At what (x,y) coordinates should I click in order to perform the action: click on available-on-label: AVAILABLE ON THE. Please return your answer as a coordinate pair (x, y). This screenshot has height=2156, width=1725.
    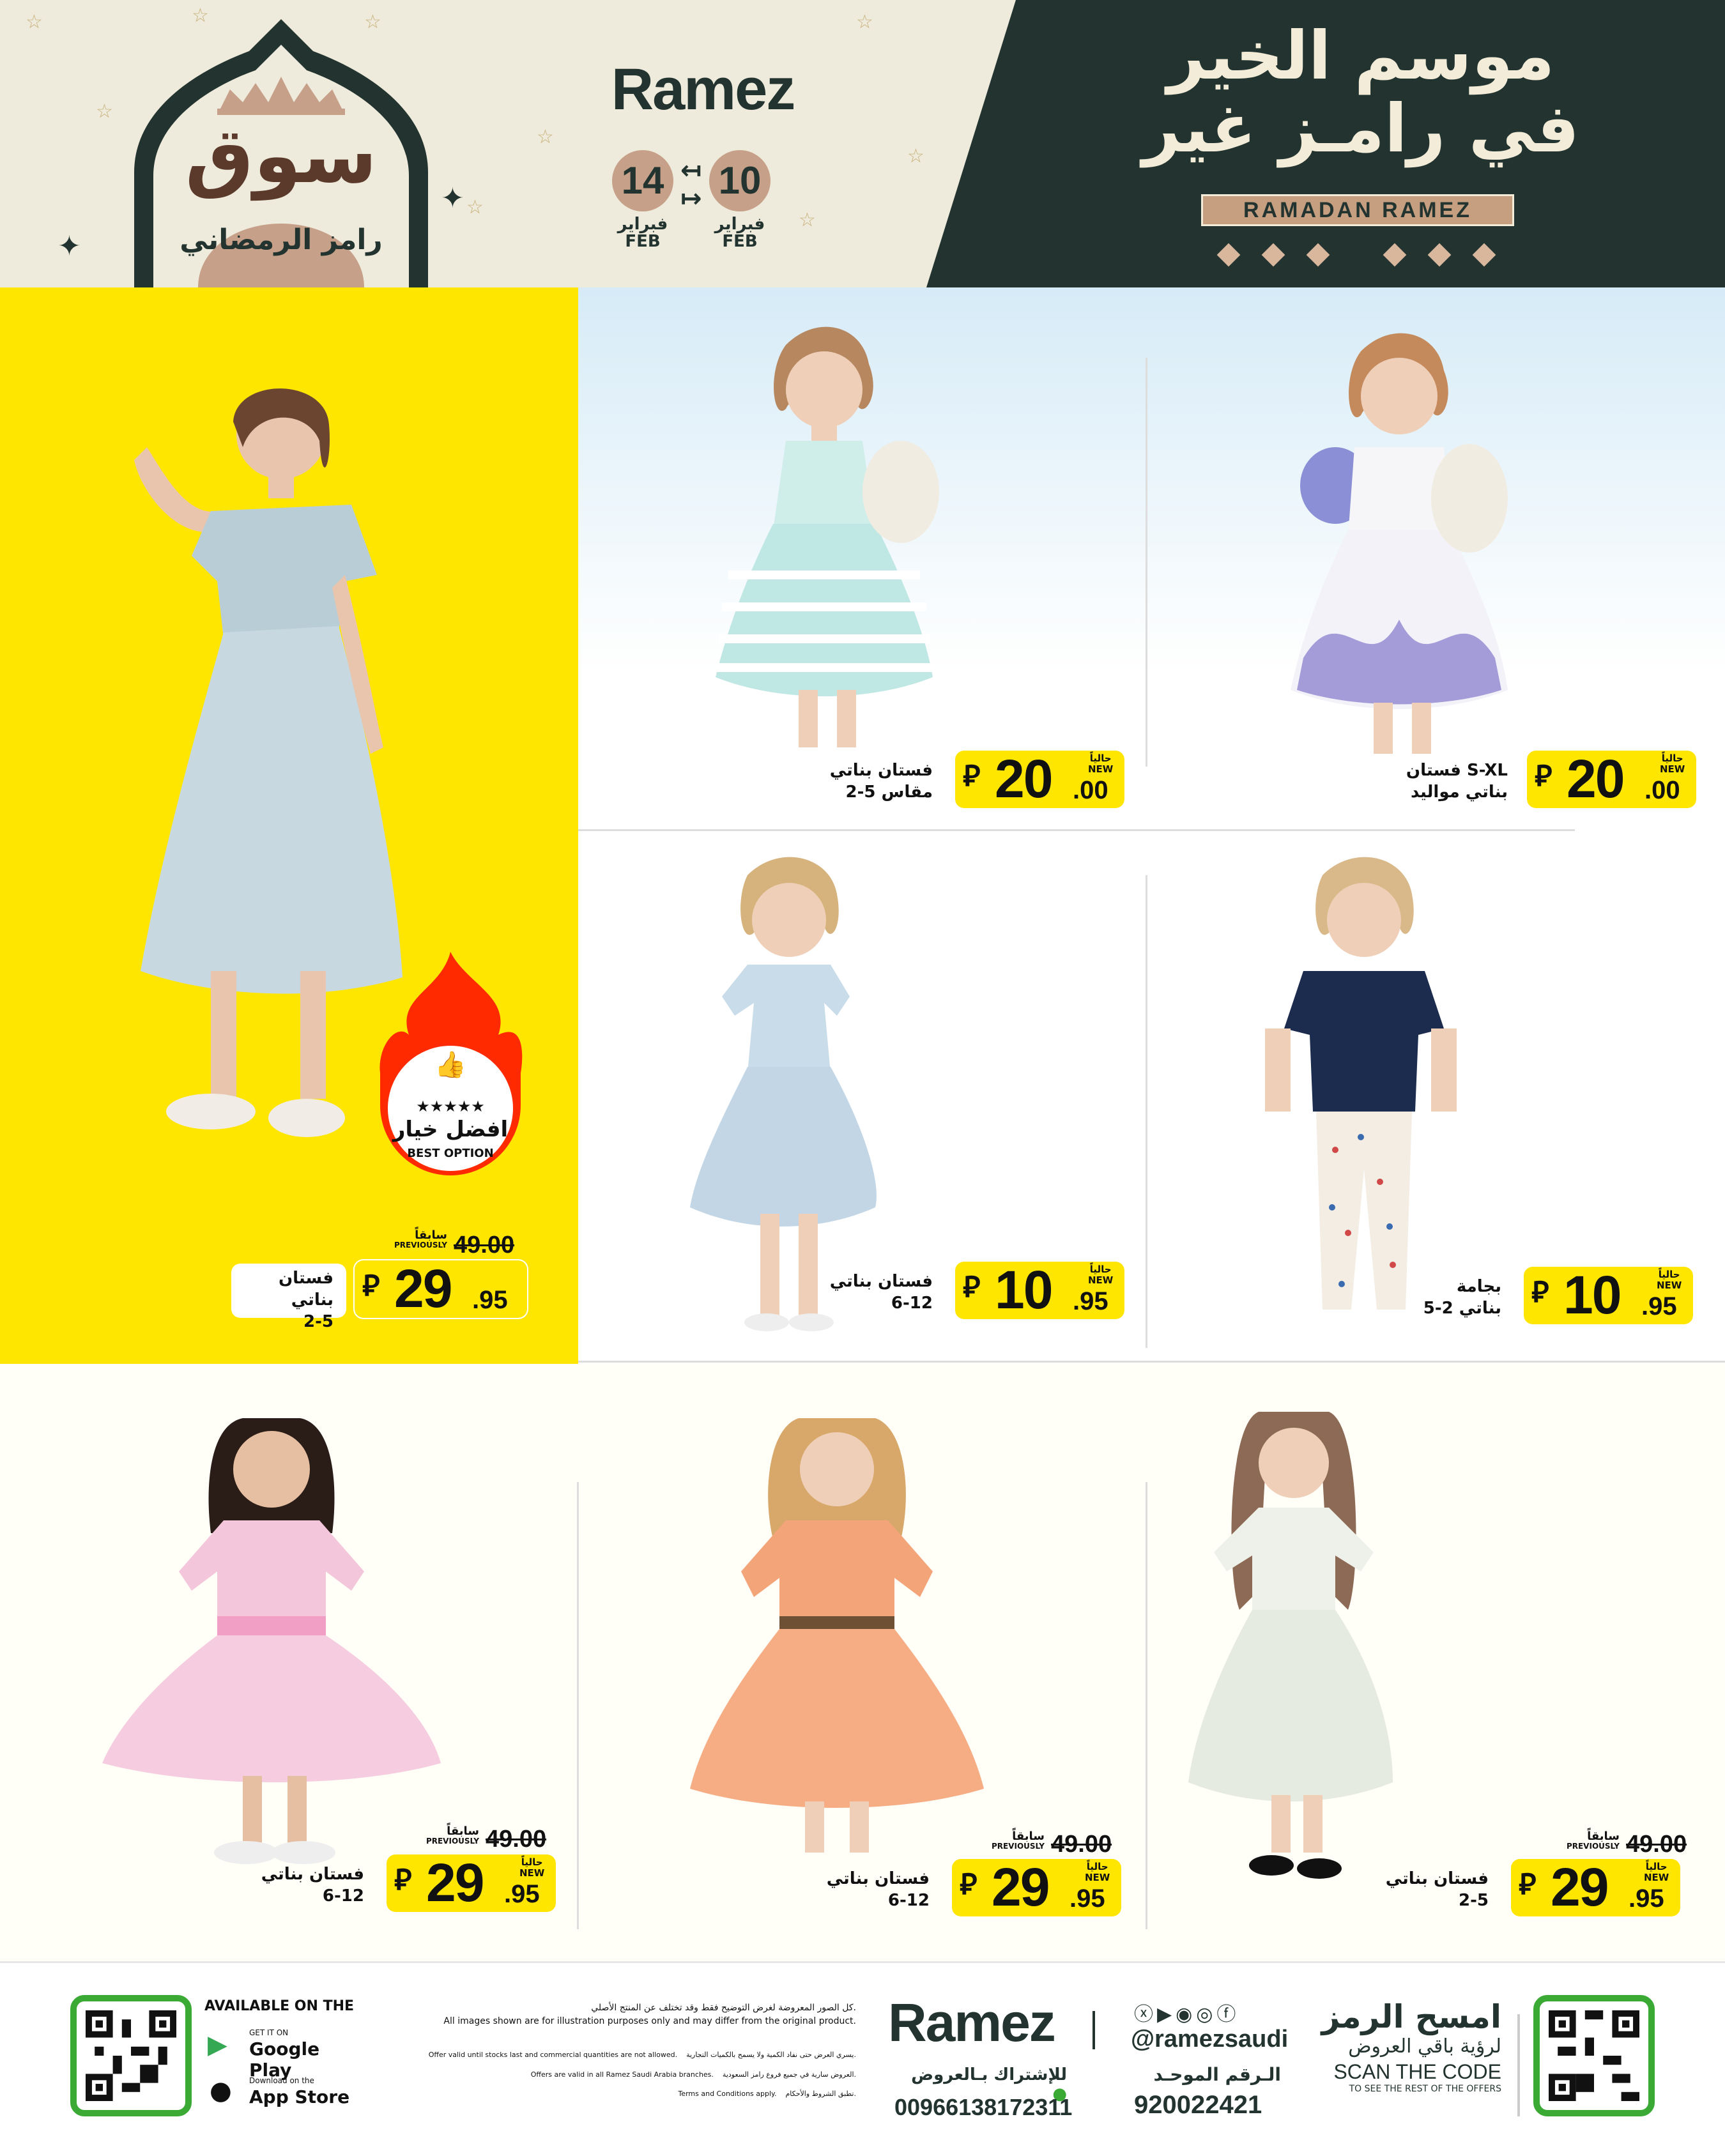
    Looking at the image, I should click on (279, 2006).